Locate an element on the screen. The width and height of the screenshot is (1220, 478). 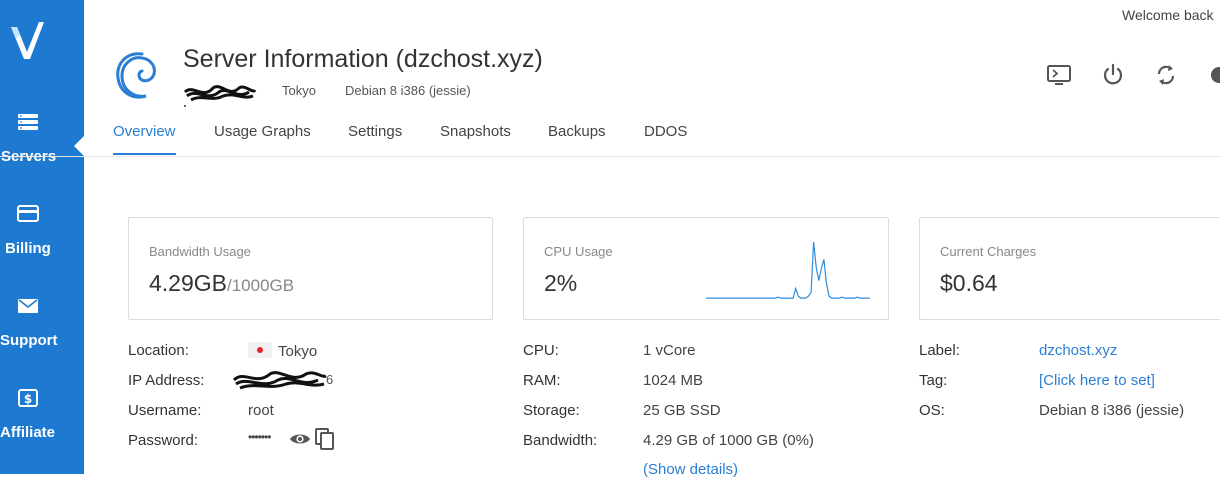
card-label: Current Charges is located at coordinates (988, 251).